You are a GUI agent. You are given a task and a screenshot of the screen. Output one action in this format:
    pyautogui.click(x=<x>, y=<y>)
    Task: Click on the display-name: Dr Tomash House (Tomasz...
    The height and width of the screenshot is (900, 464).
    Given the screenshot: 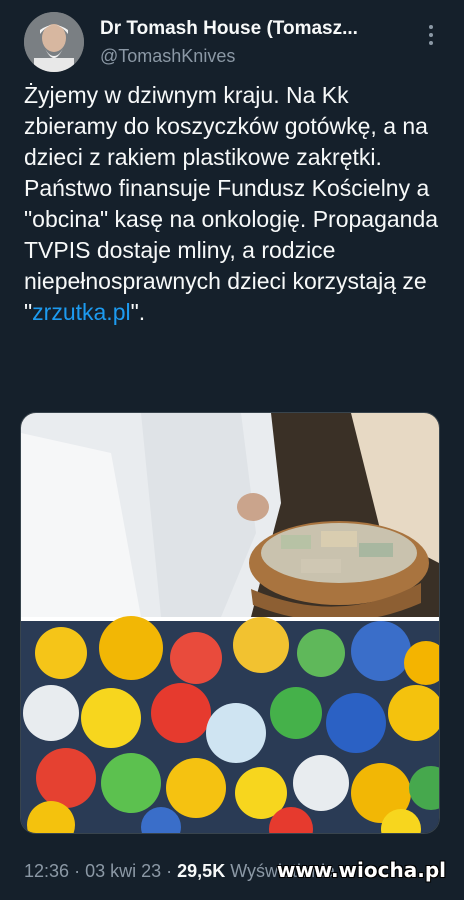 What is the action you would take?
    pyautogui.click(x=229, y=29)
    